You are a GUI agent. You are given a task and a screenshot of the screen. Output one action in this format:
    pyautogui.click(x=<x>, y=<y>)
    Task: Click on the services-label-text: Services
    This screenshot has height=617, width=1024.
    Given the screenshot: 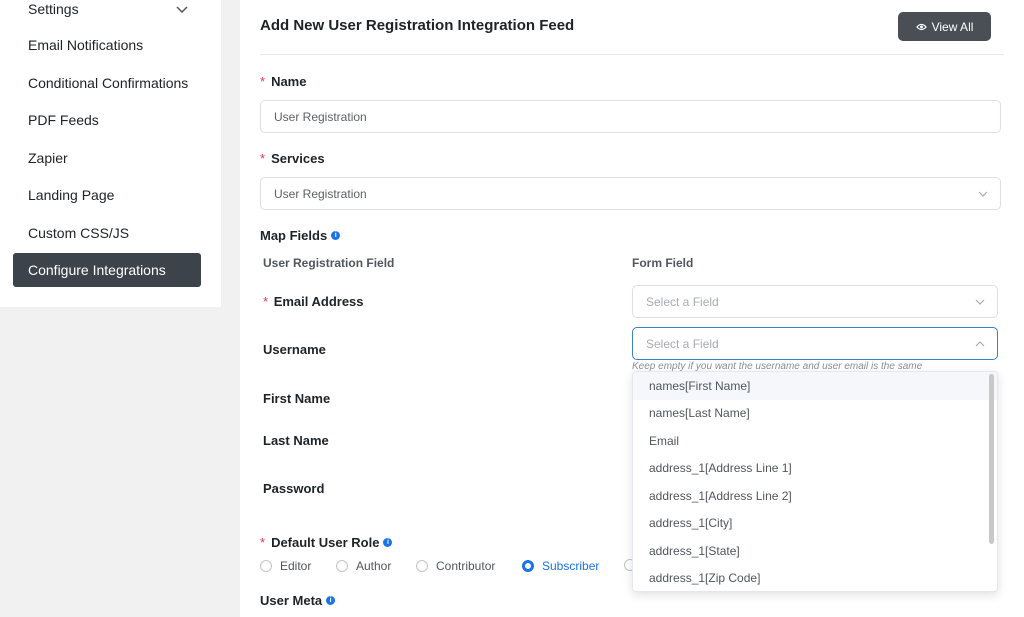 What is the action you would take?
    pyautogui.click(x=298, y=158)
    